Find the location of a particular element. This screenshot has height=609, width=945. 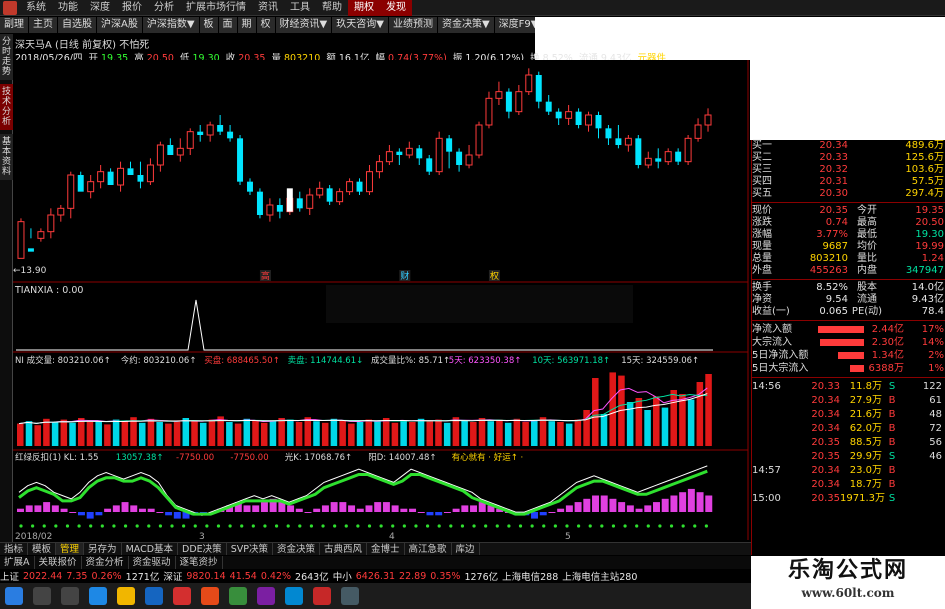

task-view-icon is located at coordinates (70, 596).